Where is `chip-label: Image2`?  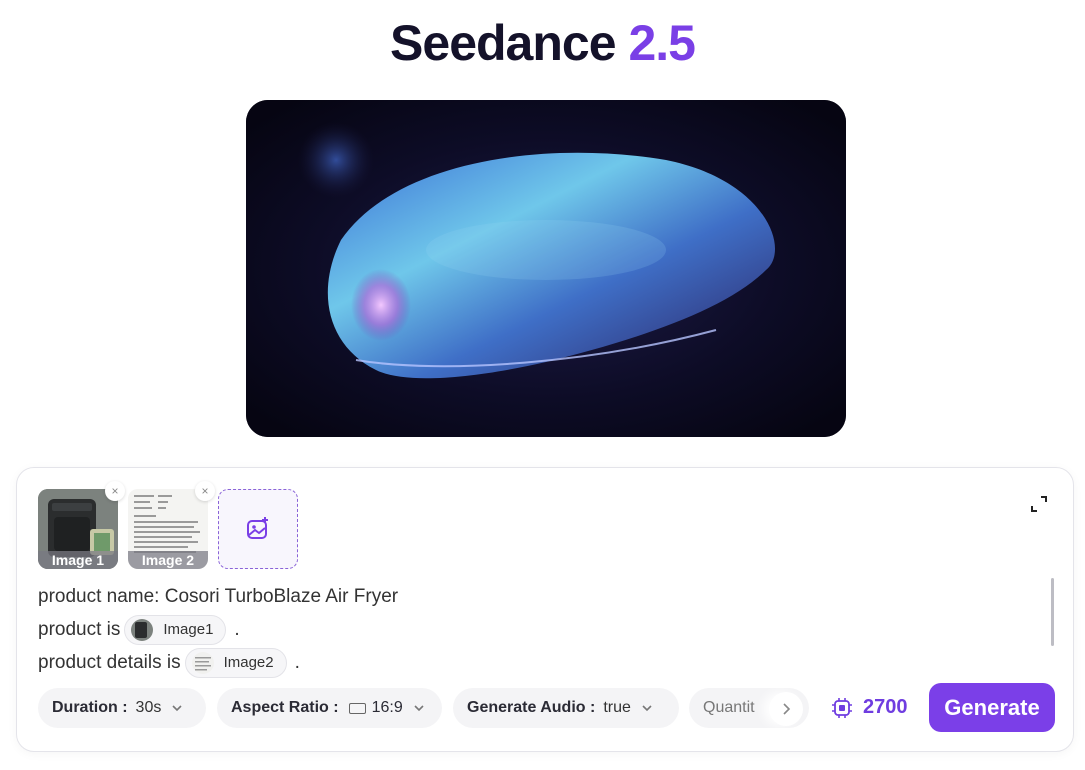 chip-label: Image2 is located at coordinates (248, 662).